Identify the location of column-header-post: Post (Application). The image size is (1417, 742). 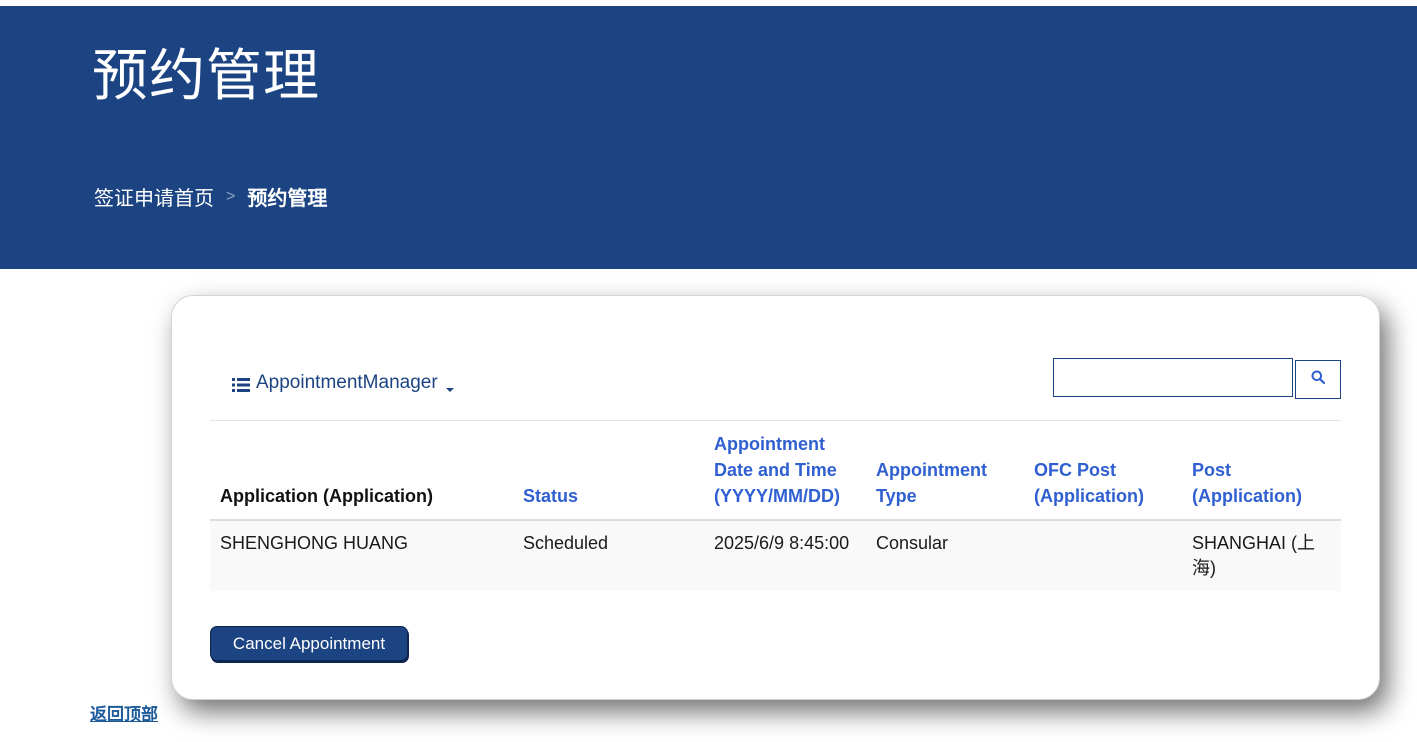
(1261, 476).